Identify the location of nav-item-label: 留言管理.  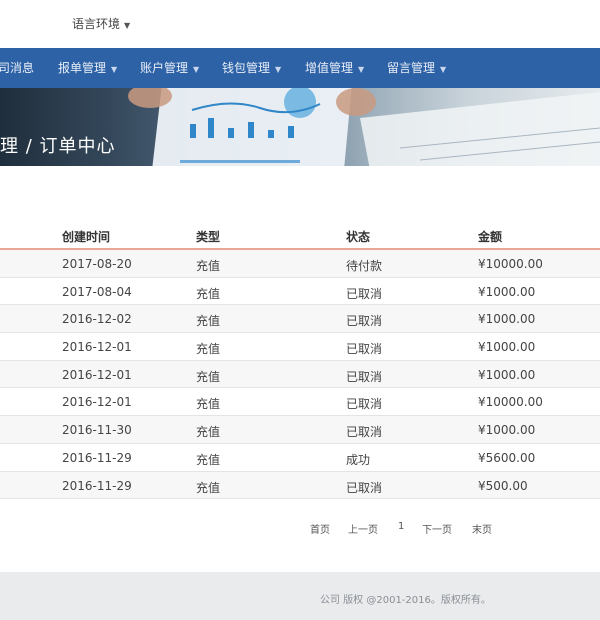
(411, 68).